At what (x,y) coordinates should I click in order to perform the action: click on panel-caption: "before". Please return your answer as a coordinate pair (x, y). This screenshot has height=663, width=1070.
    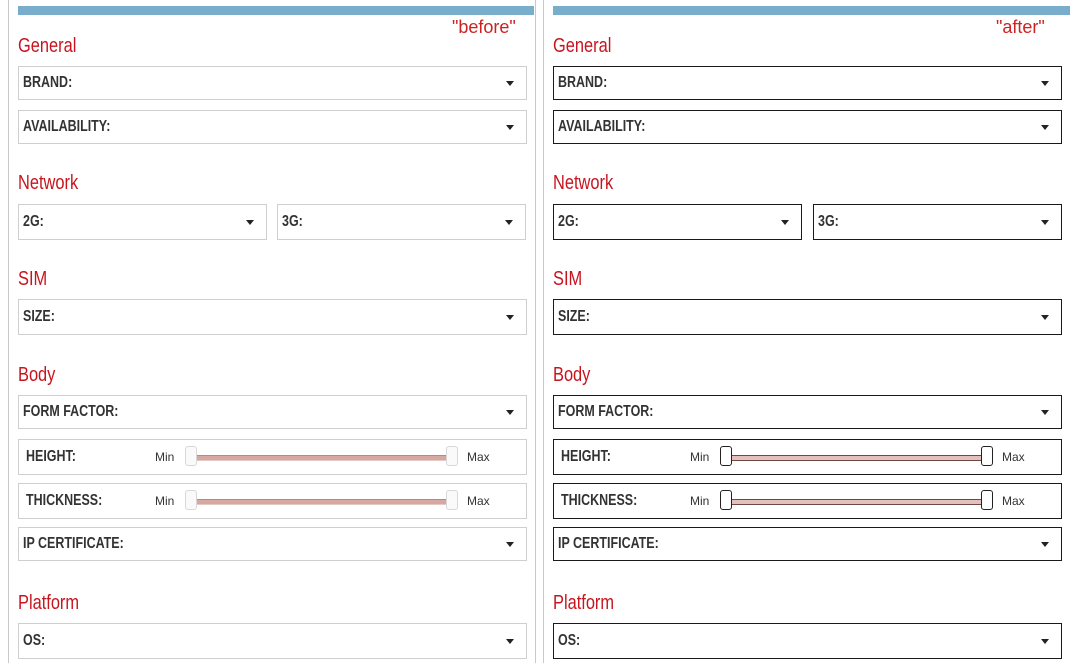
    Looking at the image, I should click on (484, 27).